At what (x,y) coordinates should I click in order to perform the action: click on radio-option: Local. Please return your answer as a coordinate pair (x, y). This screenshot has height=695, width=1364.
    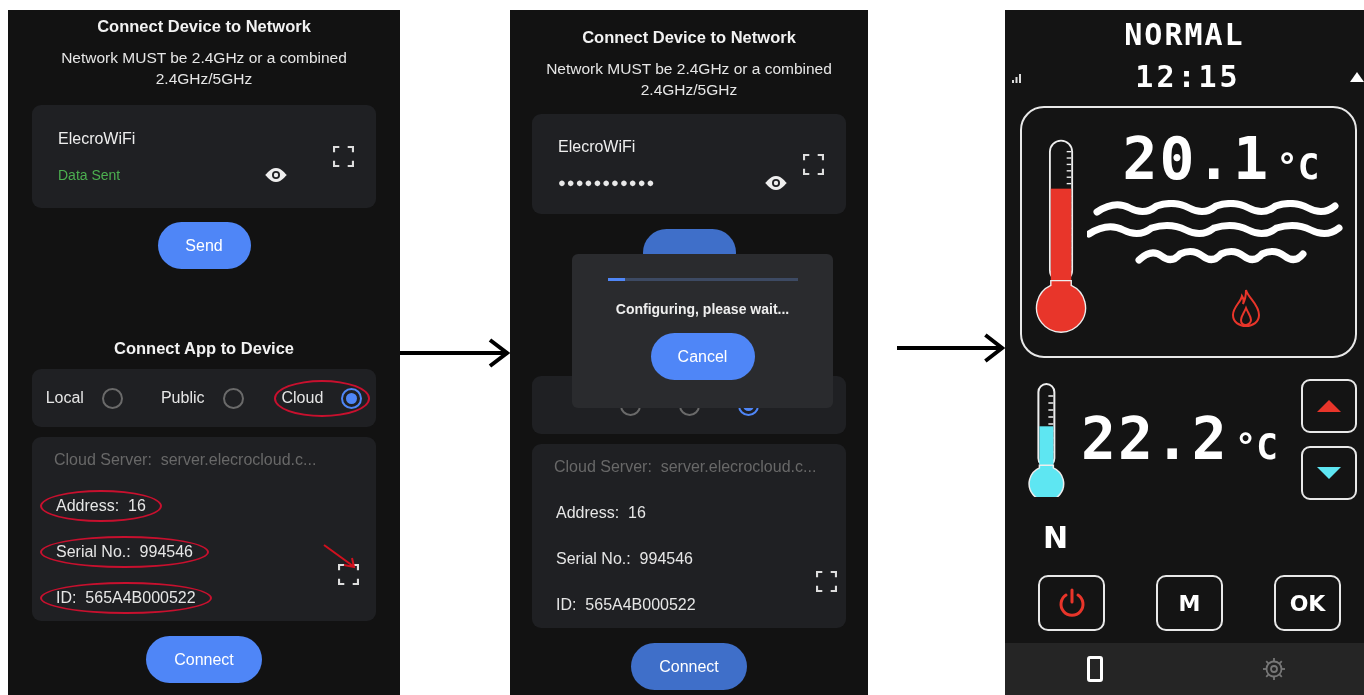
    Looking at the image, I should click on (84, 398).